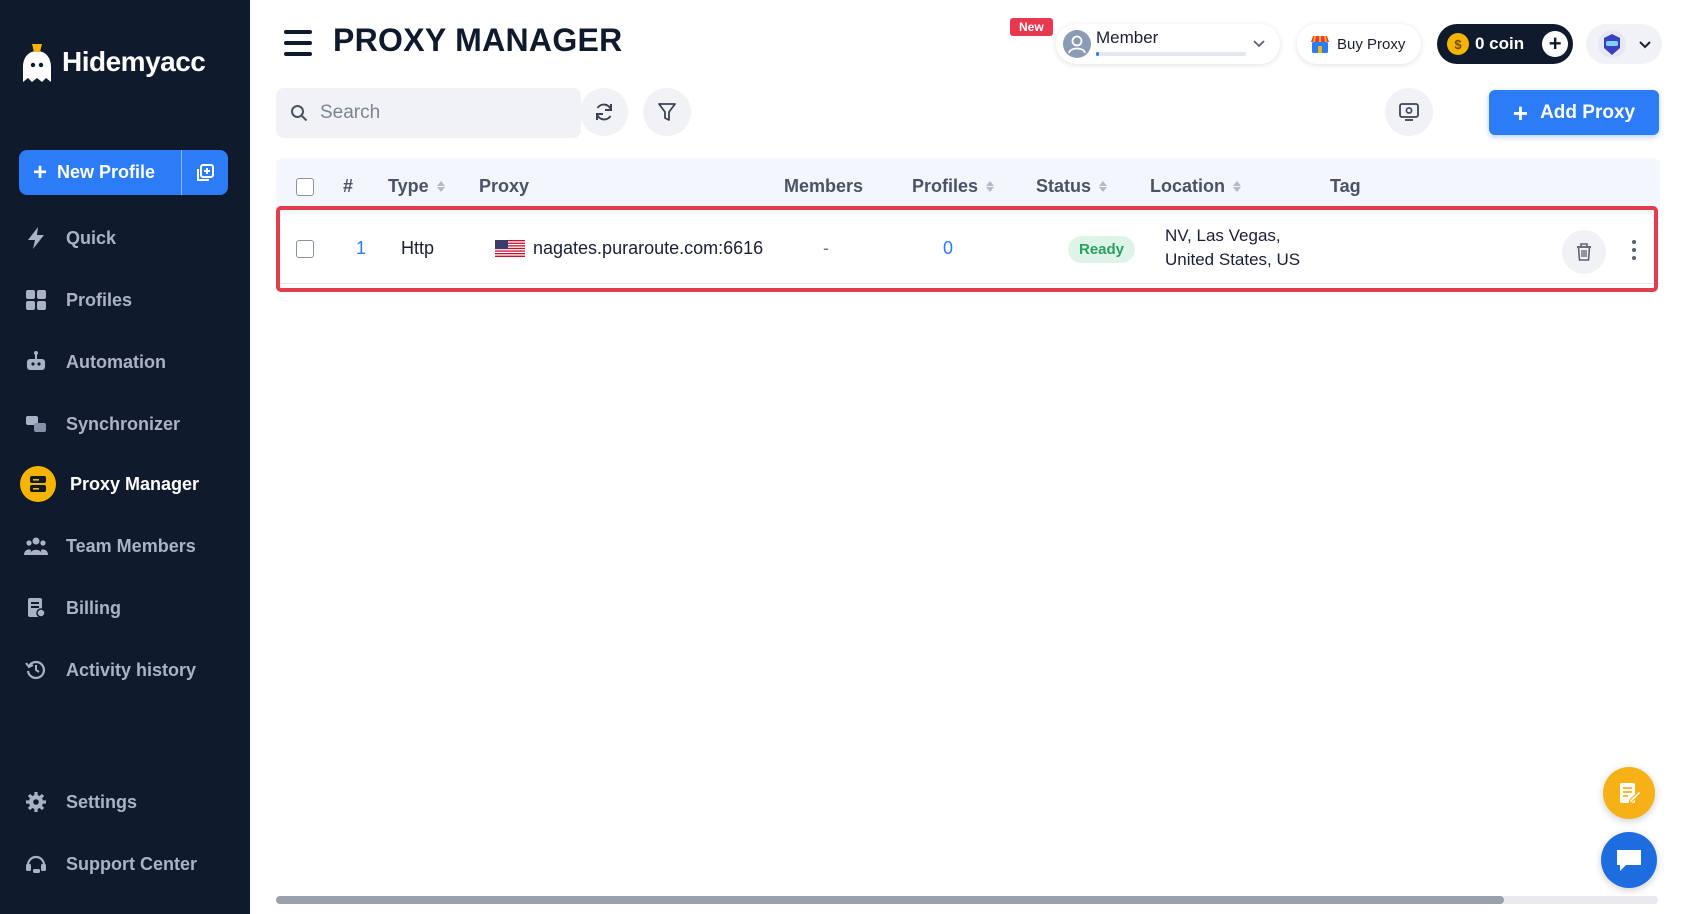  I want to click on sidebar-item-label: Profiles, so click(99, 299).